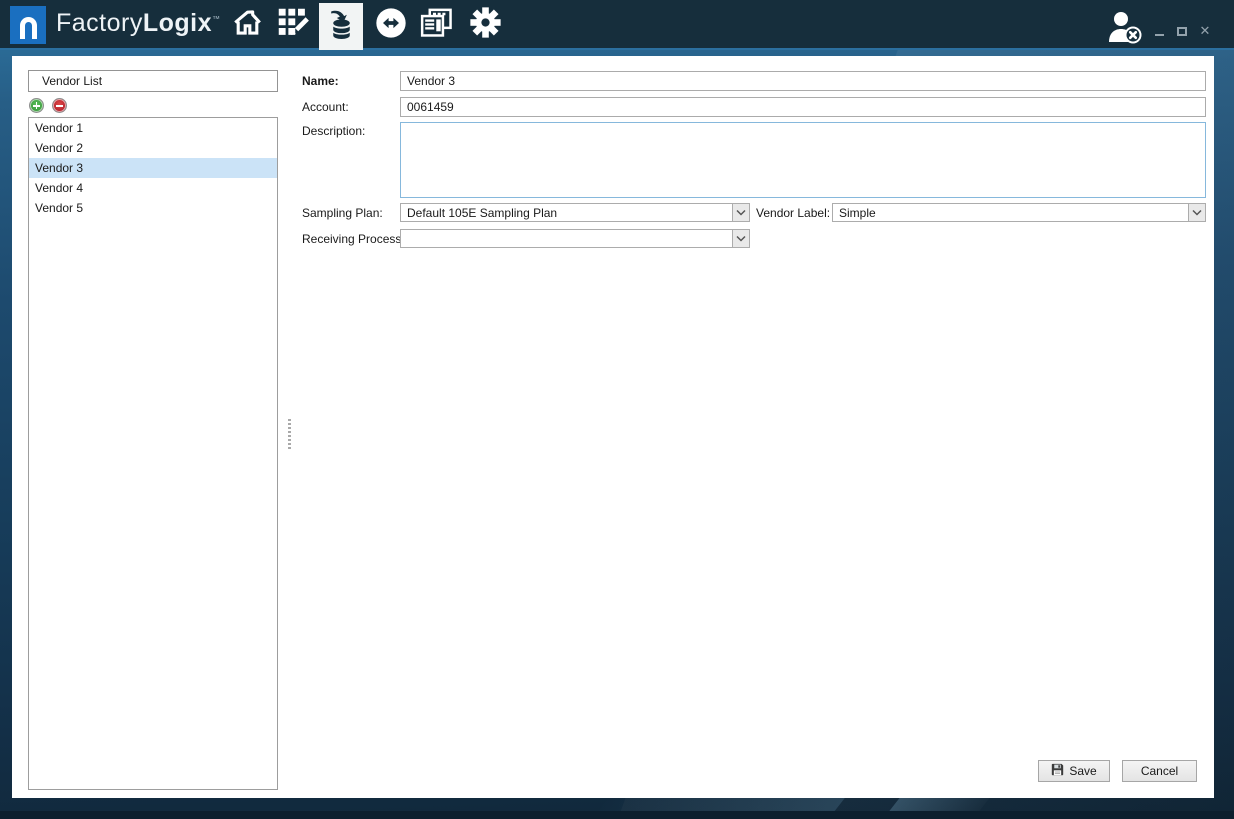 Image resolution: width=1234 pixels, height=819 pixels. What do you see at coordinates (803, 81) in the screenshot?
I see `name-input` at bounding box center [803, 81].